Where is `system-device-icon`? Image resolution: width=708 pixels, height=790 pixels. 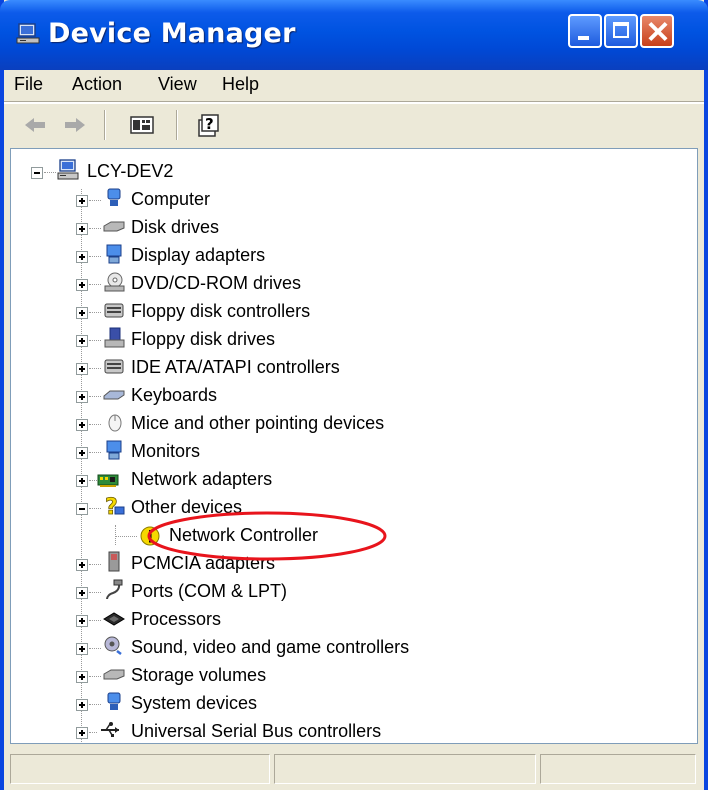 system-device-icon is located at coordinates (114, 701).